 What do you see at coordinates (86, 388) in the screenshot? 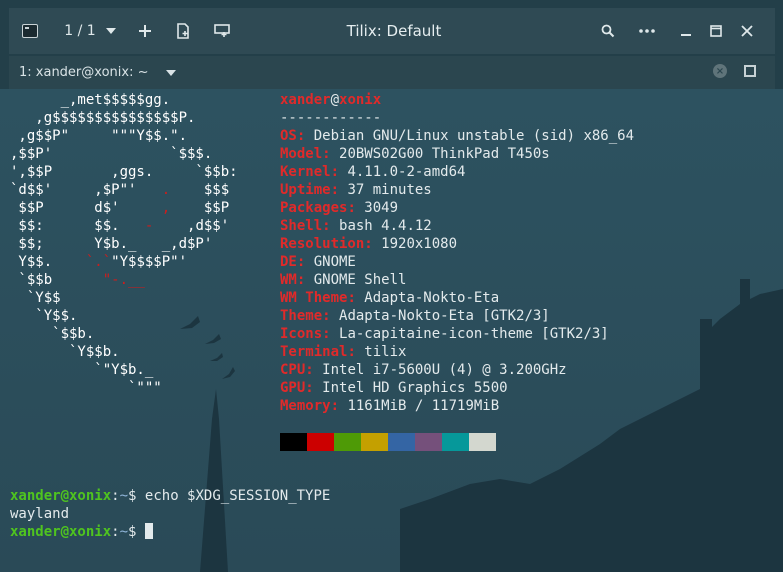
I see `logo-line: `"""` at bounding box center [86, 388].